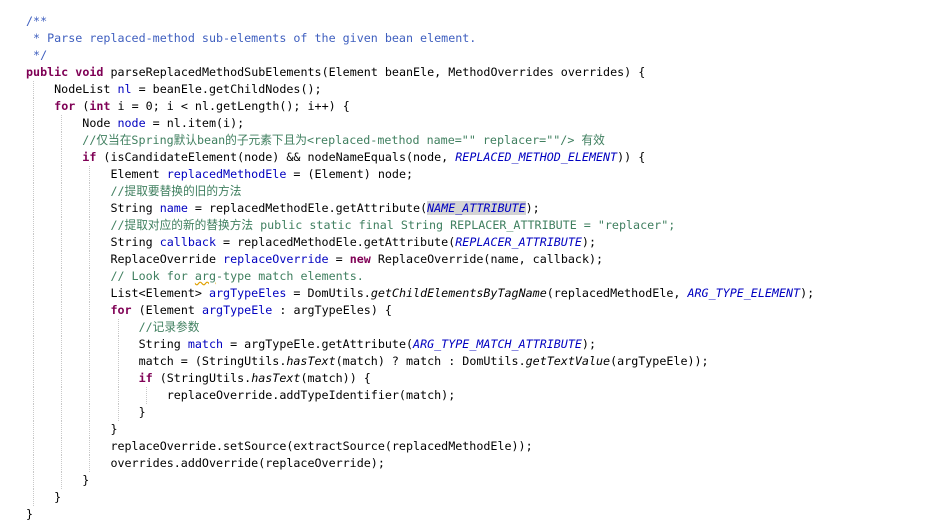  I want to click on code-token: getTextValue, so click(568, 361).